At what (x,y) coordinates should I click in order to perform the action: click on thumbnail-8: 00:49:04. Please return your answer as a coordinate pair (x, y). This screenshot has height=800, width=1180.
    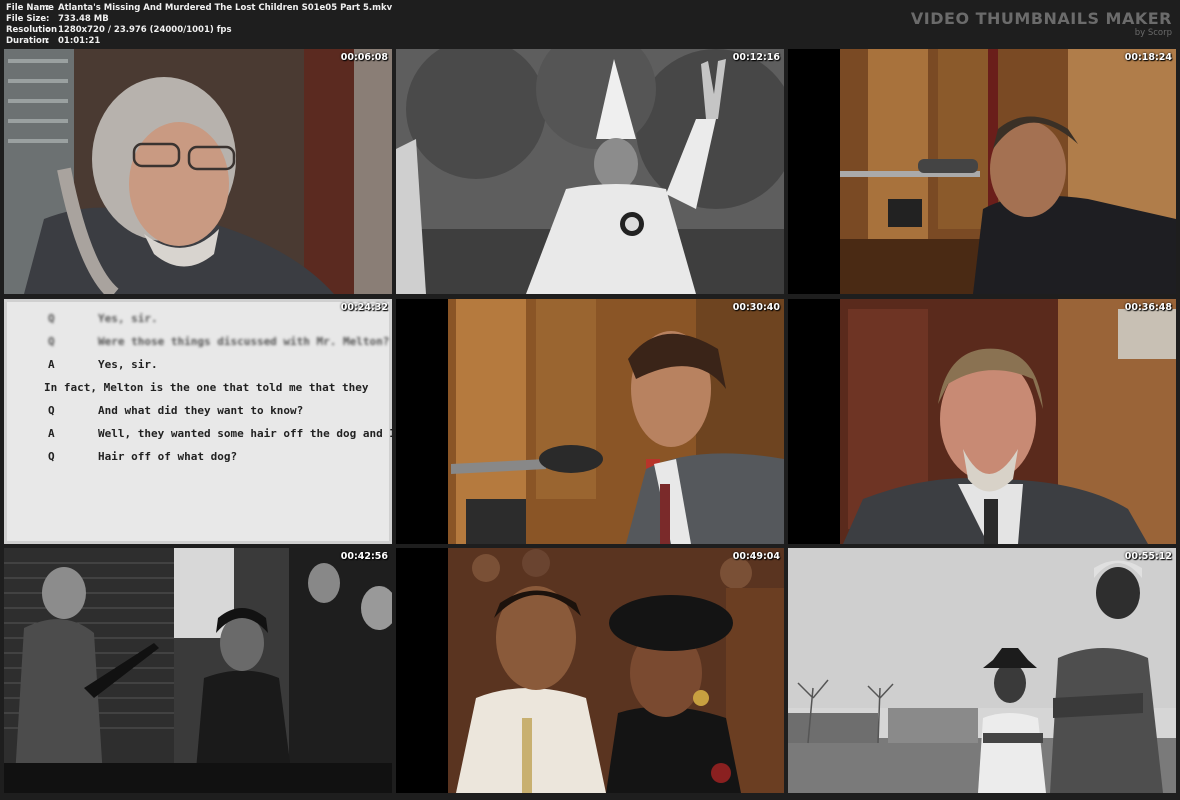
    Looking at the image, I should click on (590, 670).